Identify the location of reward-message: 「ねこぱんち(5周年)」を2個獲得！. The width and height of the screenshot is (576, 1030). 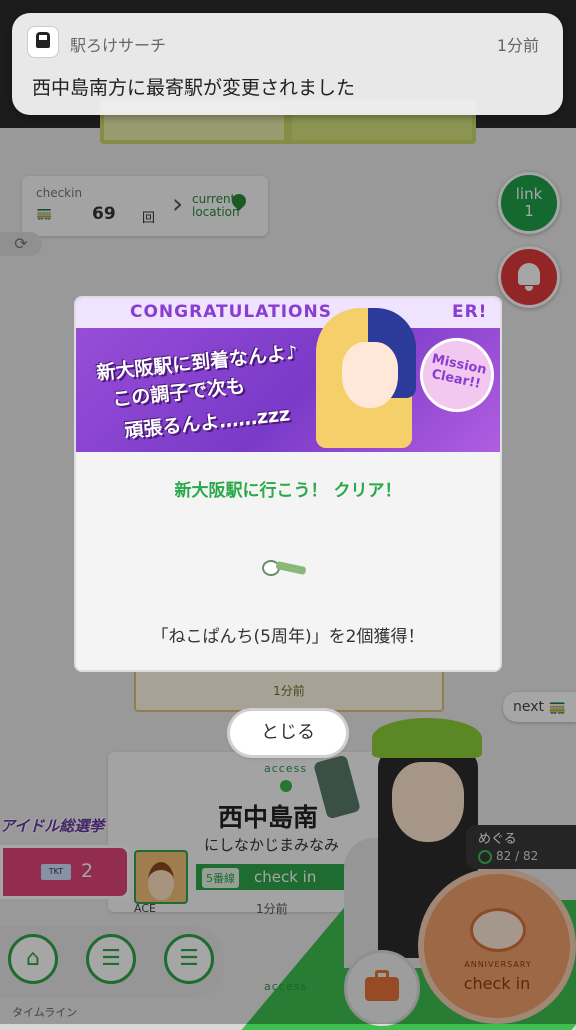
(288, 637).